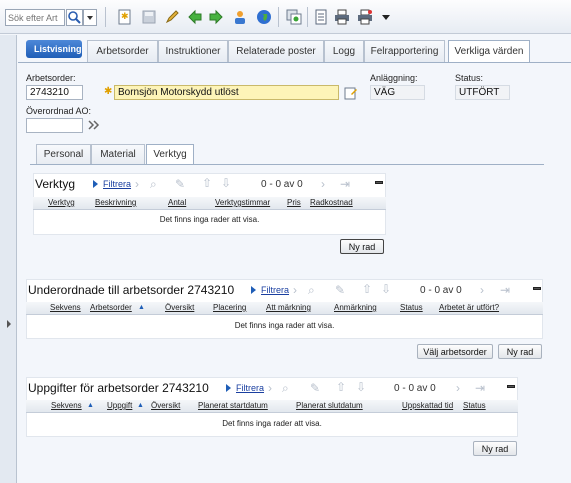 The image size is (571, 483). I want to click on column-marking: Att märkning, so click(288, 307).